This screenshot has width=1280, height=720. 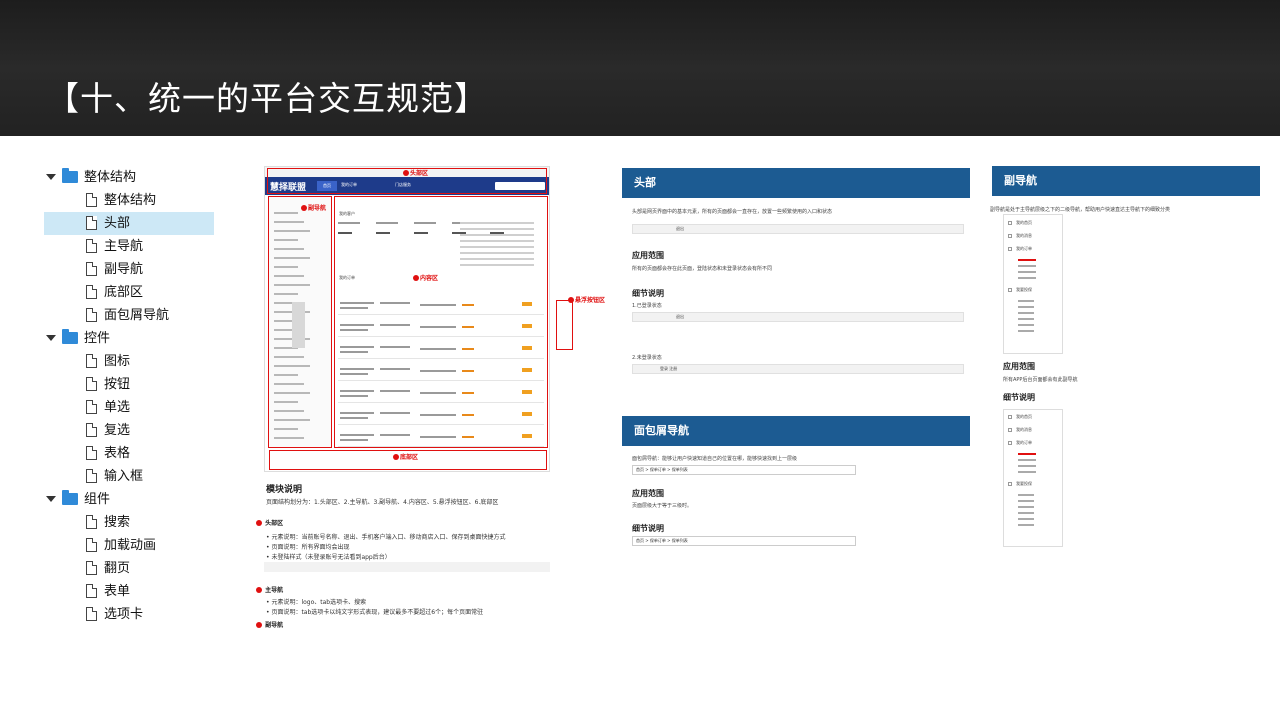 I want to click on module-line: • 元素说明：logo、tab选项卡、搜索, so click(x=316, y=602).